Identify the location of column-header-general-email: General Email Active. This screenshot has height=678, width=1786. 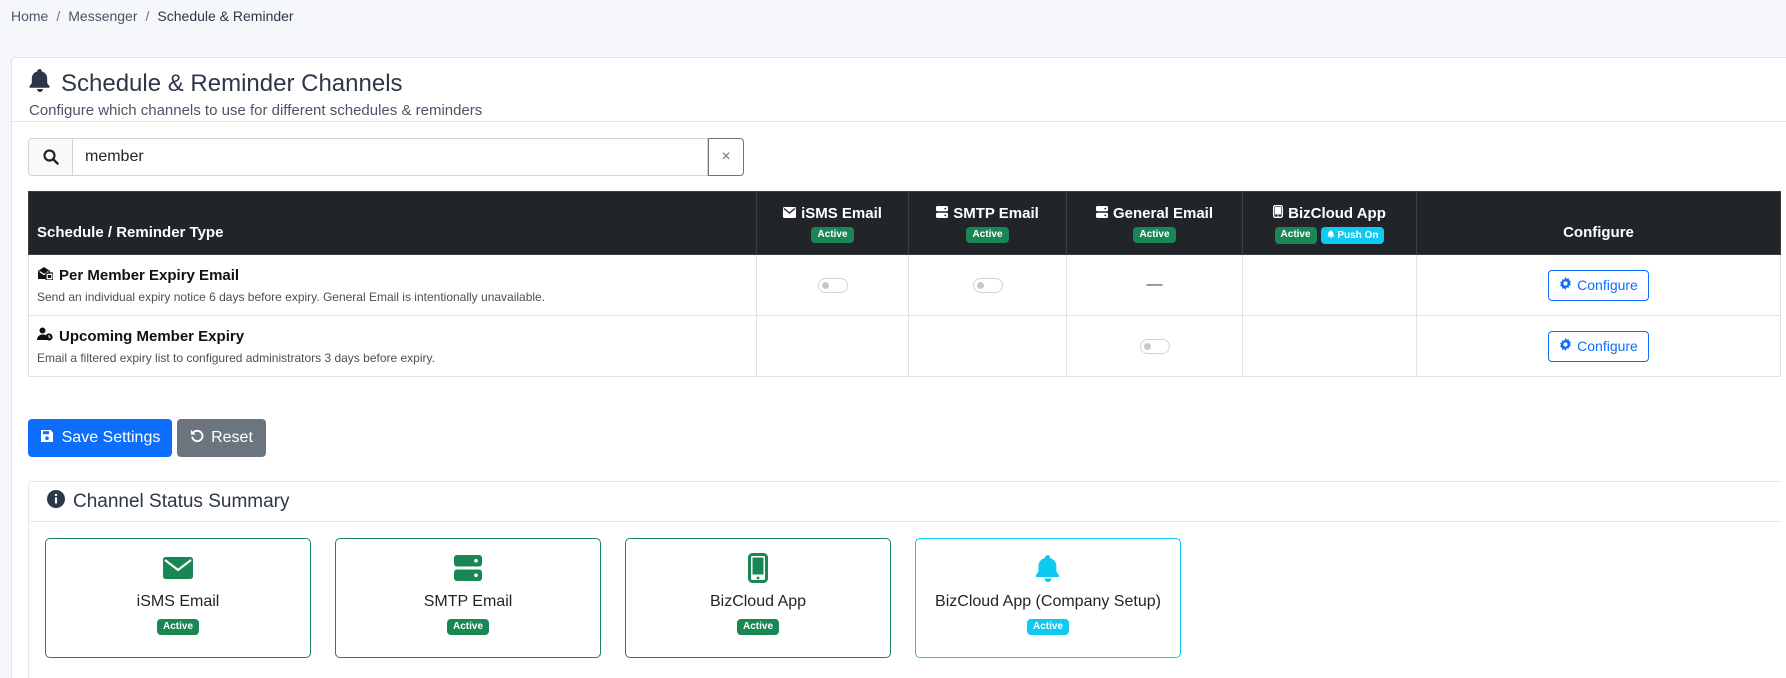
(1154, 223).